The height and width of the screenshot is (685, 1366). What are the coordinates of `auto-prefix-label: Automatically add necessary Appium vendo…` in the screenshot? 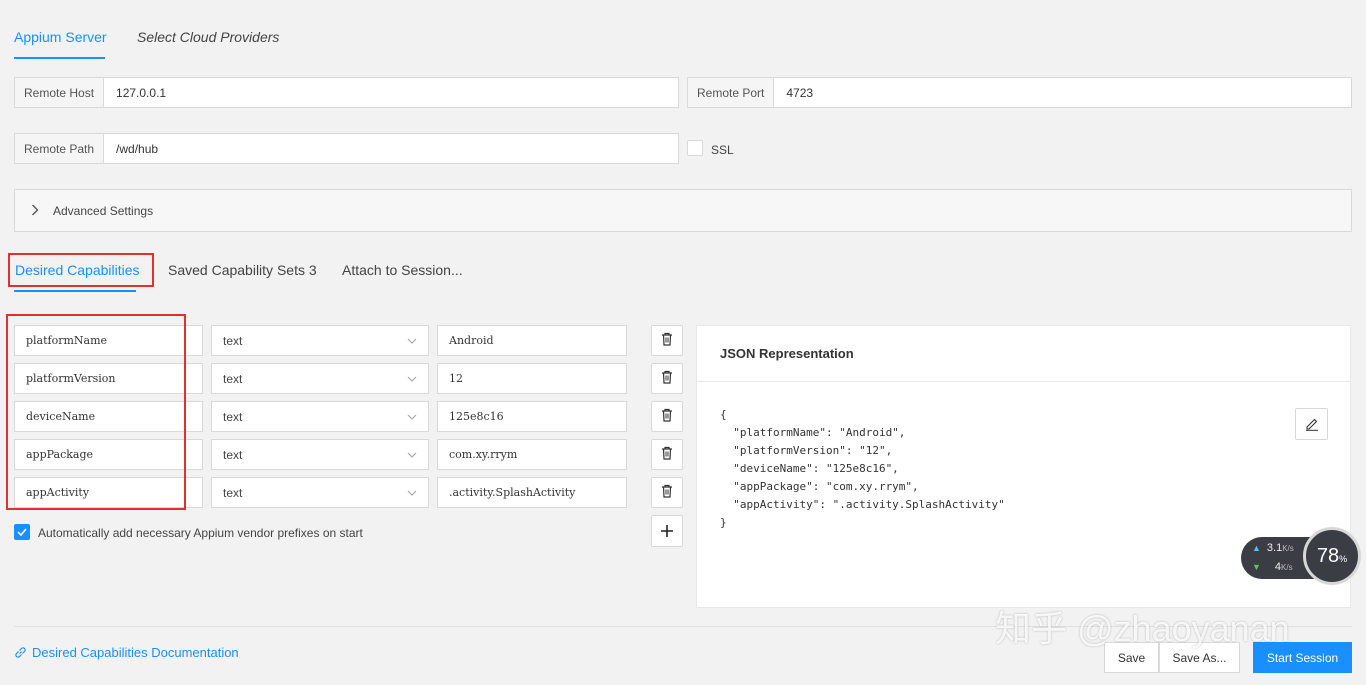 It's located at (200, 533).